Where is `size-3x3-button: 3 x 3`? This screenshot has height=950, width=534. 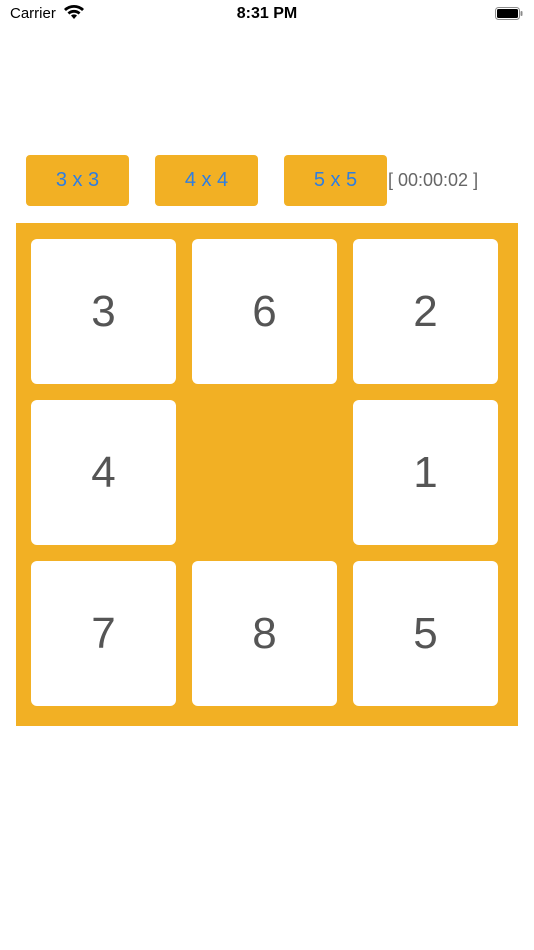
size-3x3-button: 3 x 3 is located at coordinates (77, 180).